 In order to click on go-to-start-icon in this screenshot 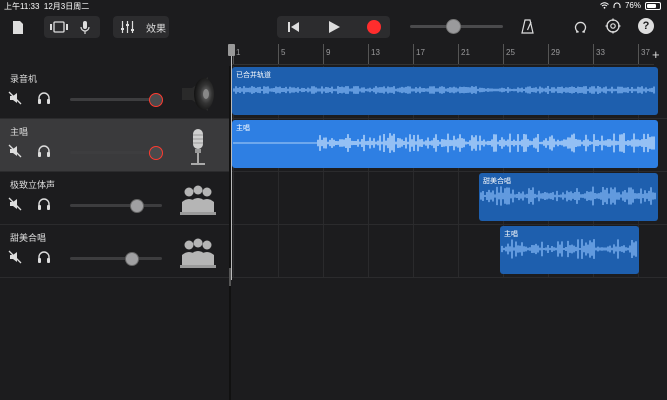, I will do `click(293, 27)`.